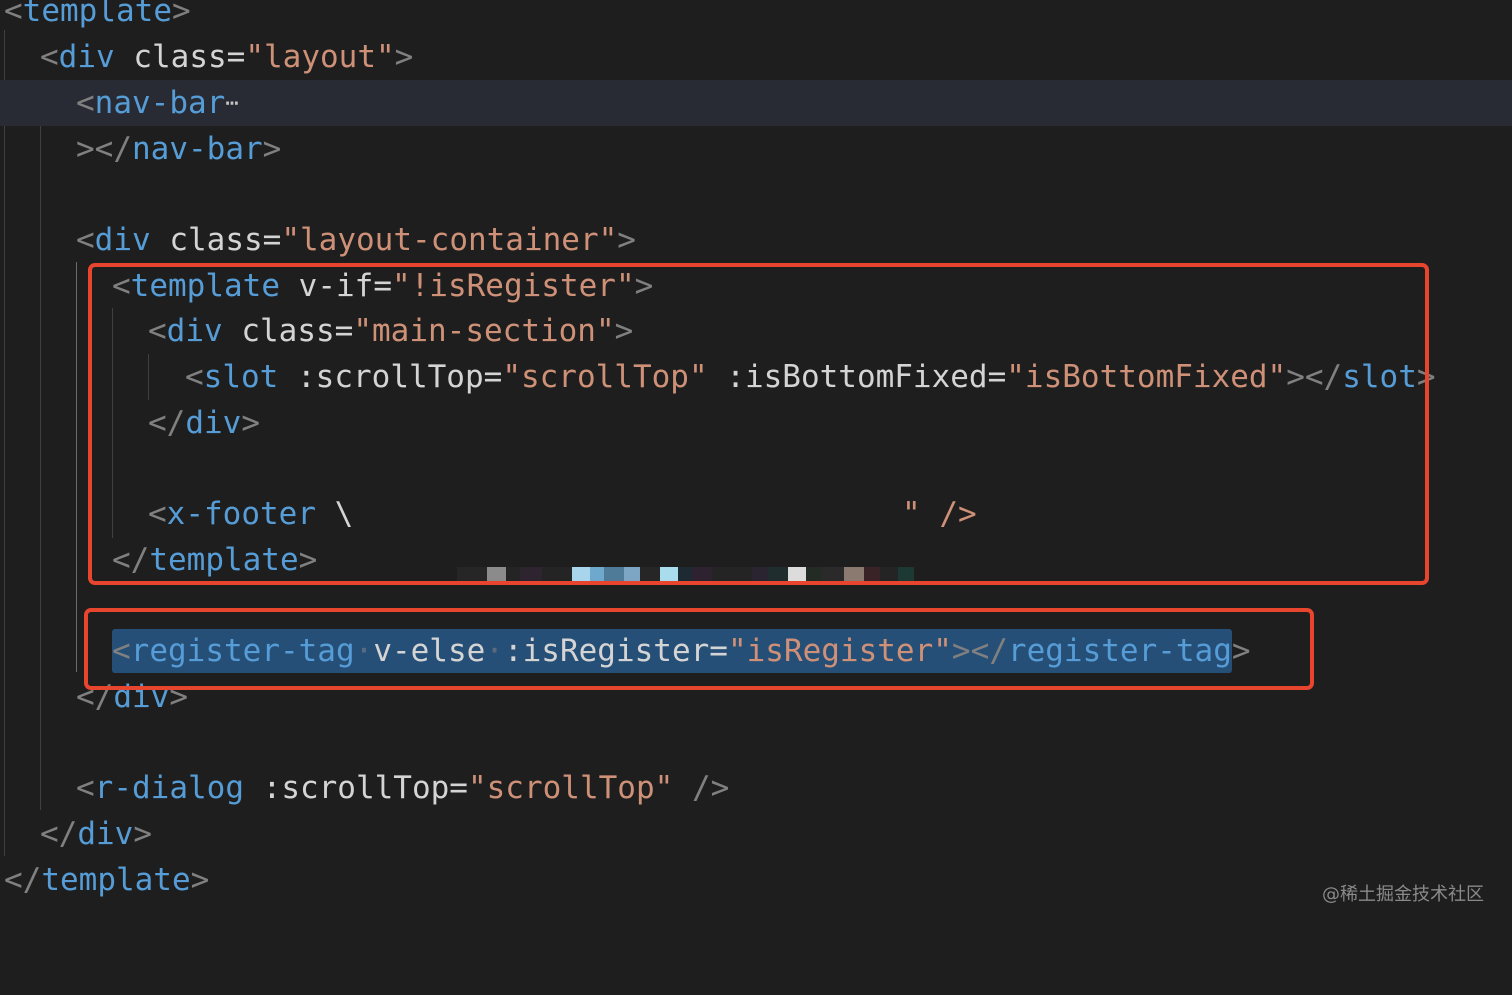 This screenshot has height=995, width=1512. Describe the element at coordinates (699, 649) in the screenshot. I see `highlight-box-register-tag` at that location.